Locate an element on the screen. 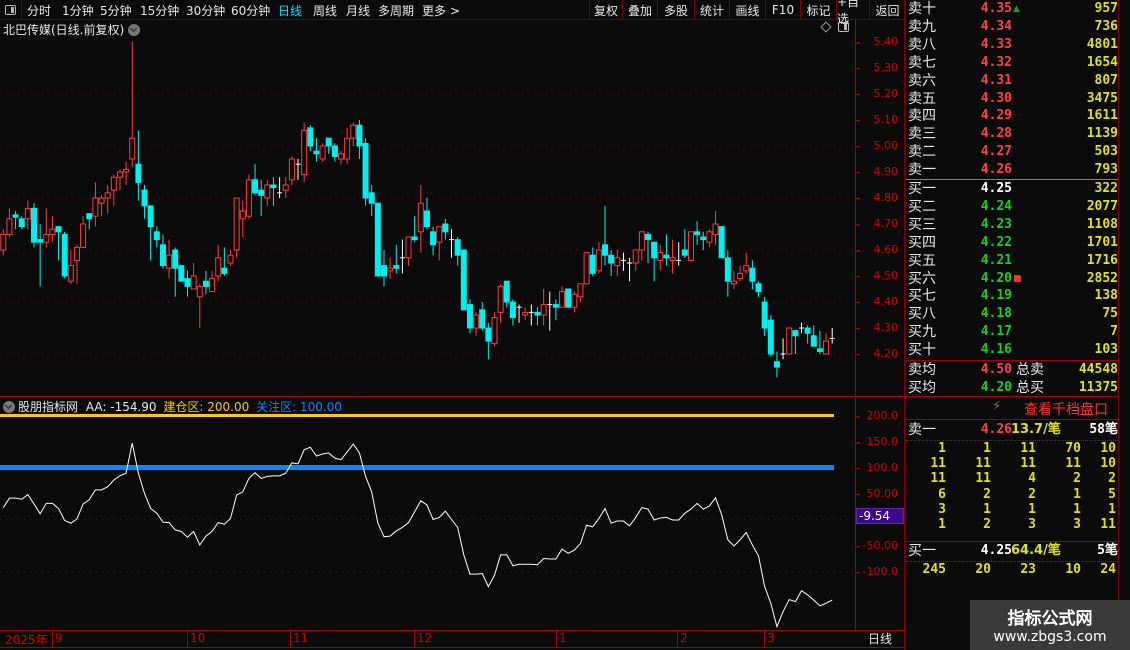  tab-period-1: 1分钟 is located at coordinates (78, 10).